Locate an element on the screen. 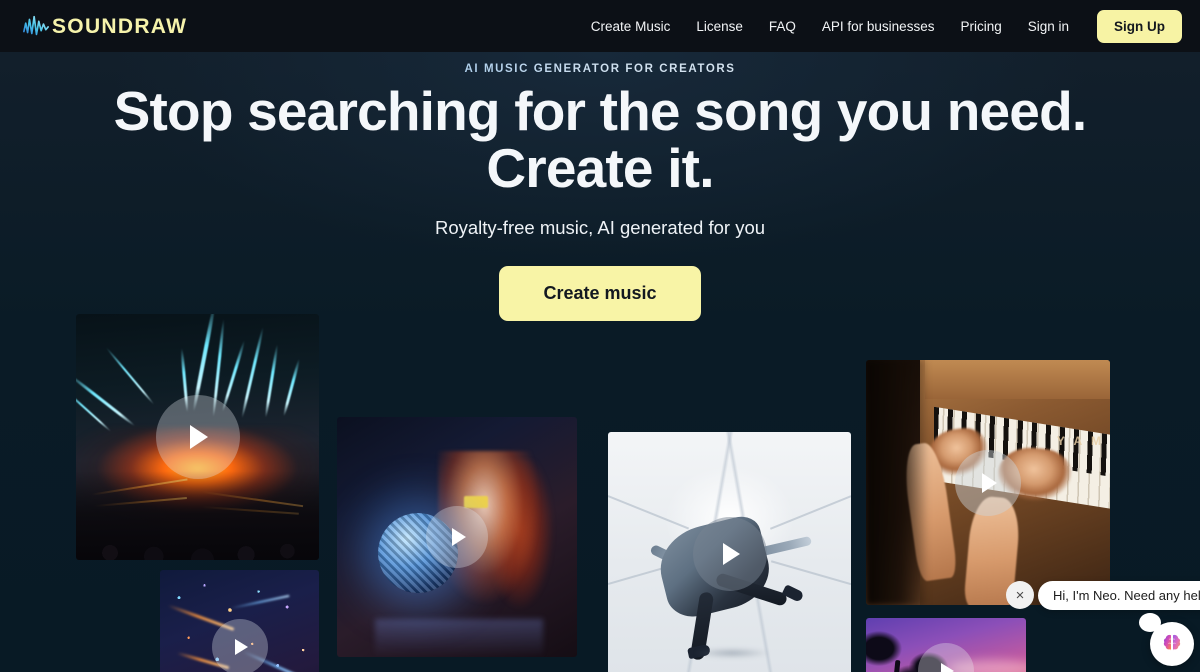 This screenshot has height=672, width=1200. nav-link-create-music: Create Music is located at coordinates (631, 26).